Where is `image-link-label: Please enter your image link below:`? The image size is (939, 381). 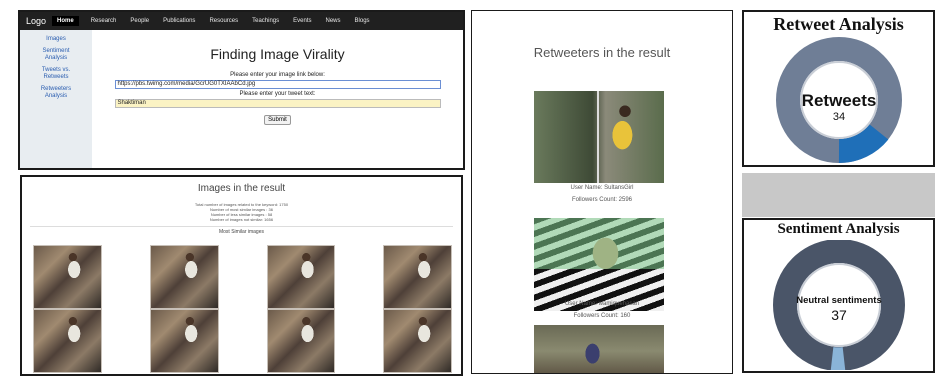
image-link-label: Please enter your image link below: is located at coordinates (277, 75).